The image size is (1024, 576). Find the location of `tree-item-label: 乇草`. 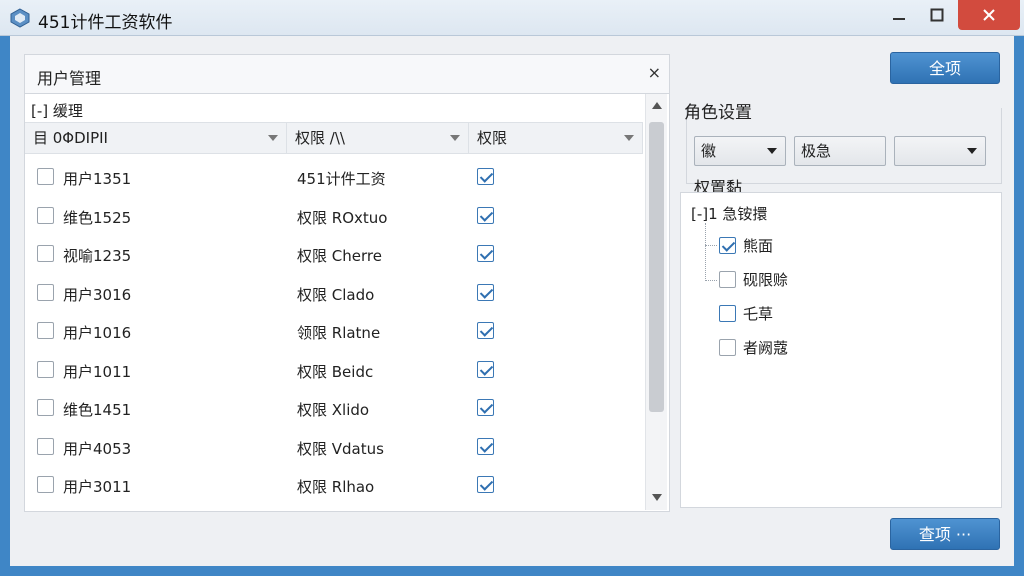

tree-item-label: 乇草 is located at coordinates (758, 314).